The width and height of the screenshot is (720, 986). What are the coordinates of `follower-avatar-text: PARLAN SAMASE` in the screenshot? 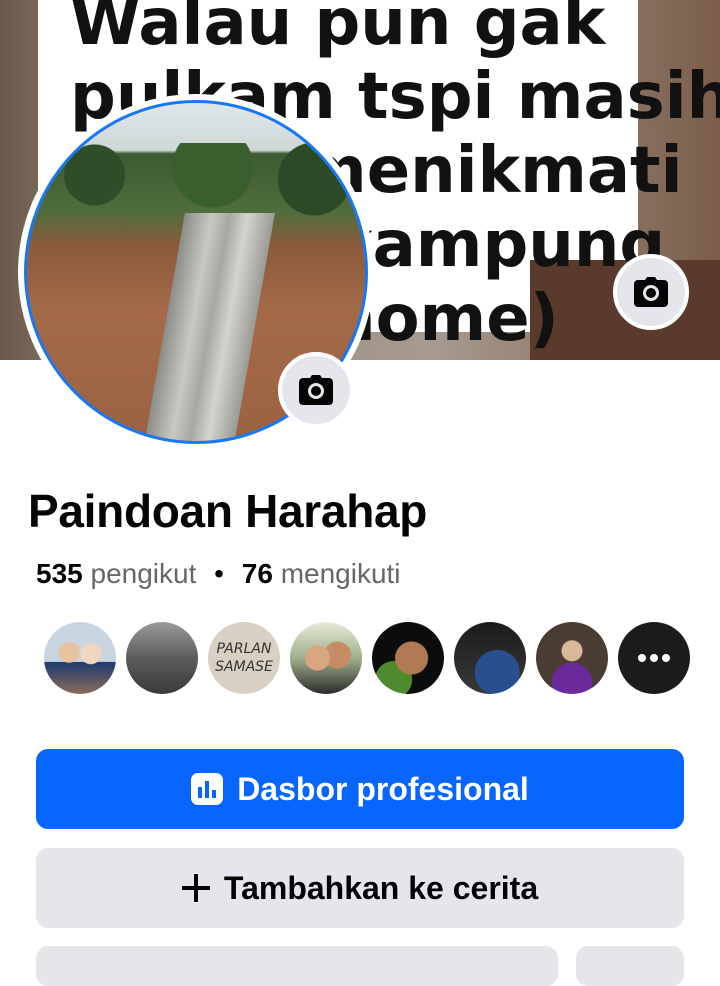 It's located at (244, 658).